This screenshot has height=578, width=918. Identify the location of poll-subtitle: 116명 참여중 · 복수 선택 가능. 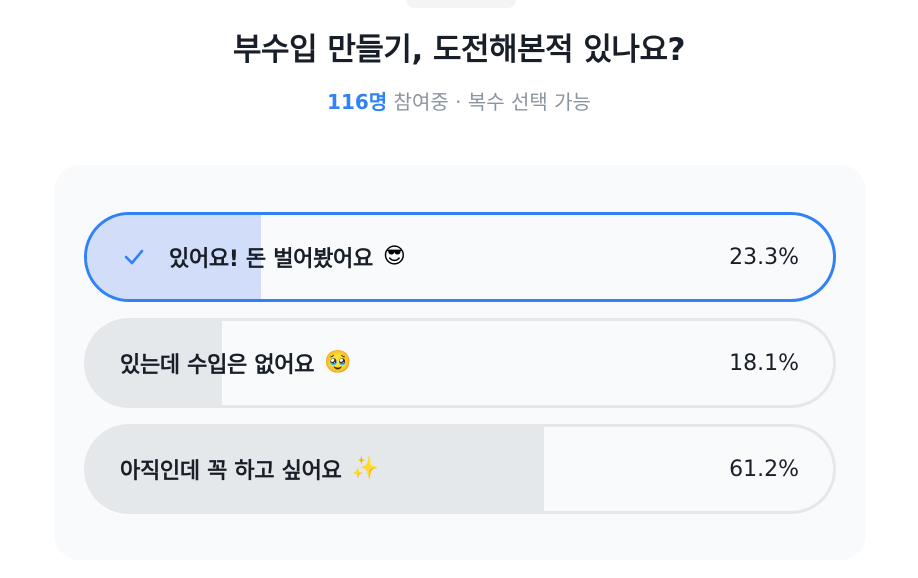
(459, 100).